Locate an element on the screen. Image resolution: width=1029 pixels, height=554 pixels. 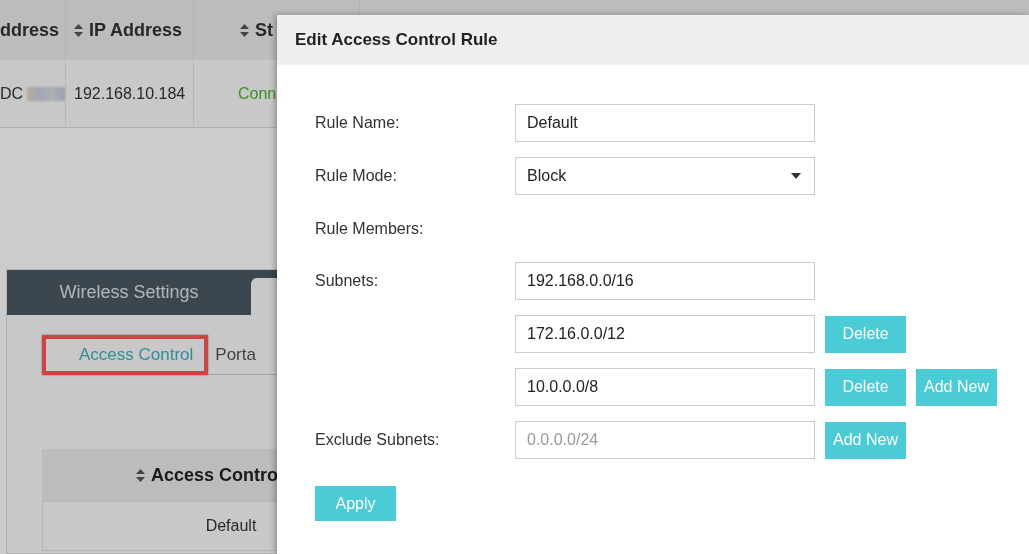
column-header: IP Address is located at coordinates (136, 30).